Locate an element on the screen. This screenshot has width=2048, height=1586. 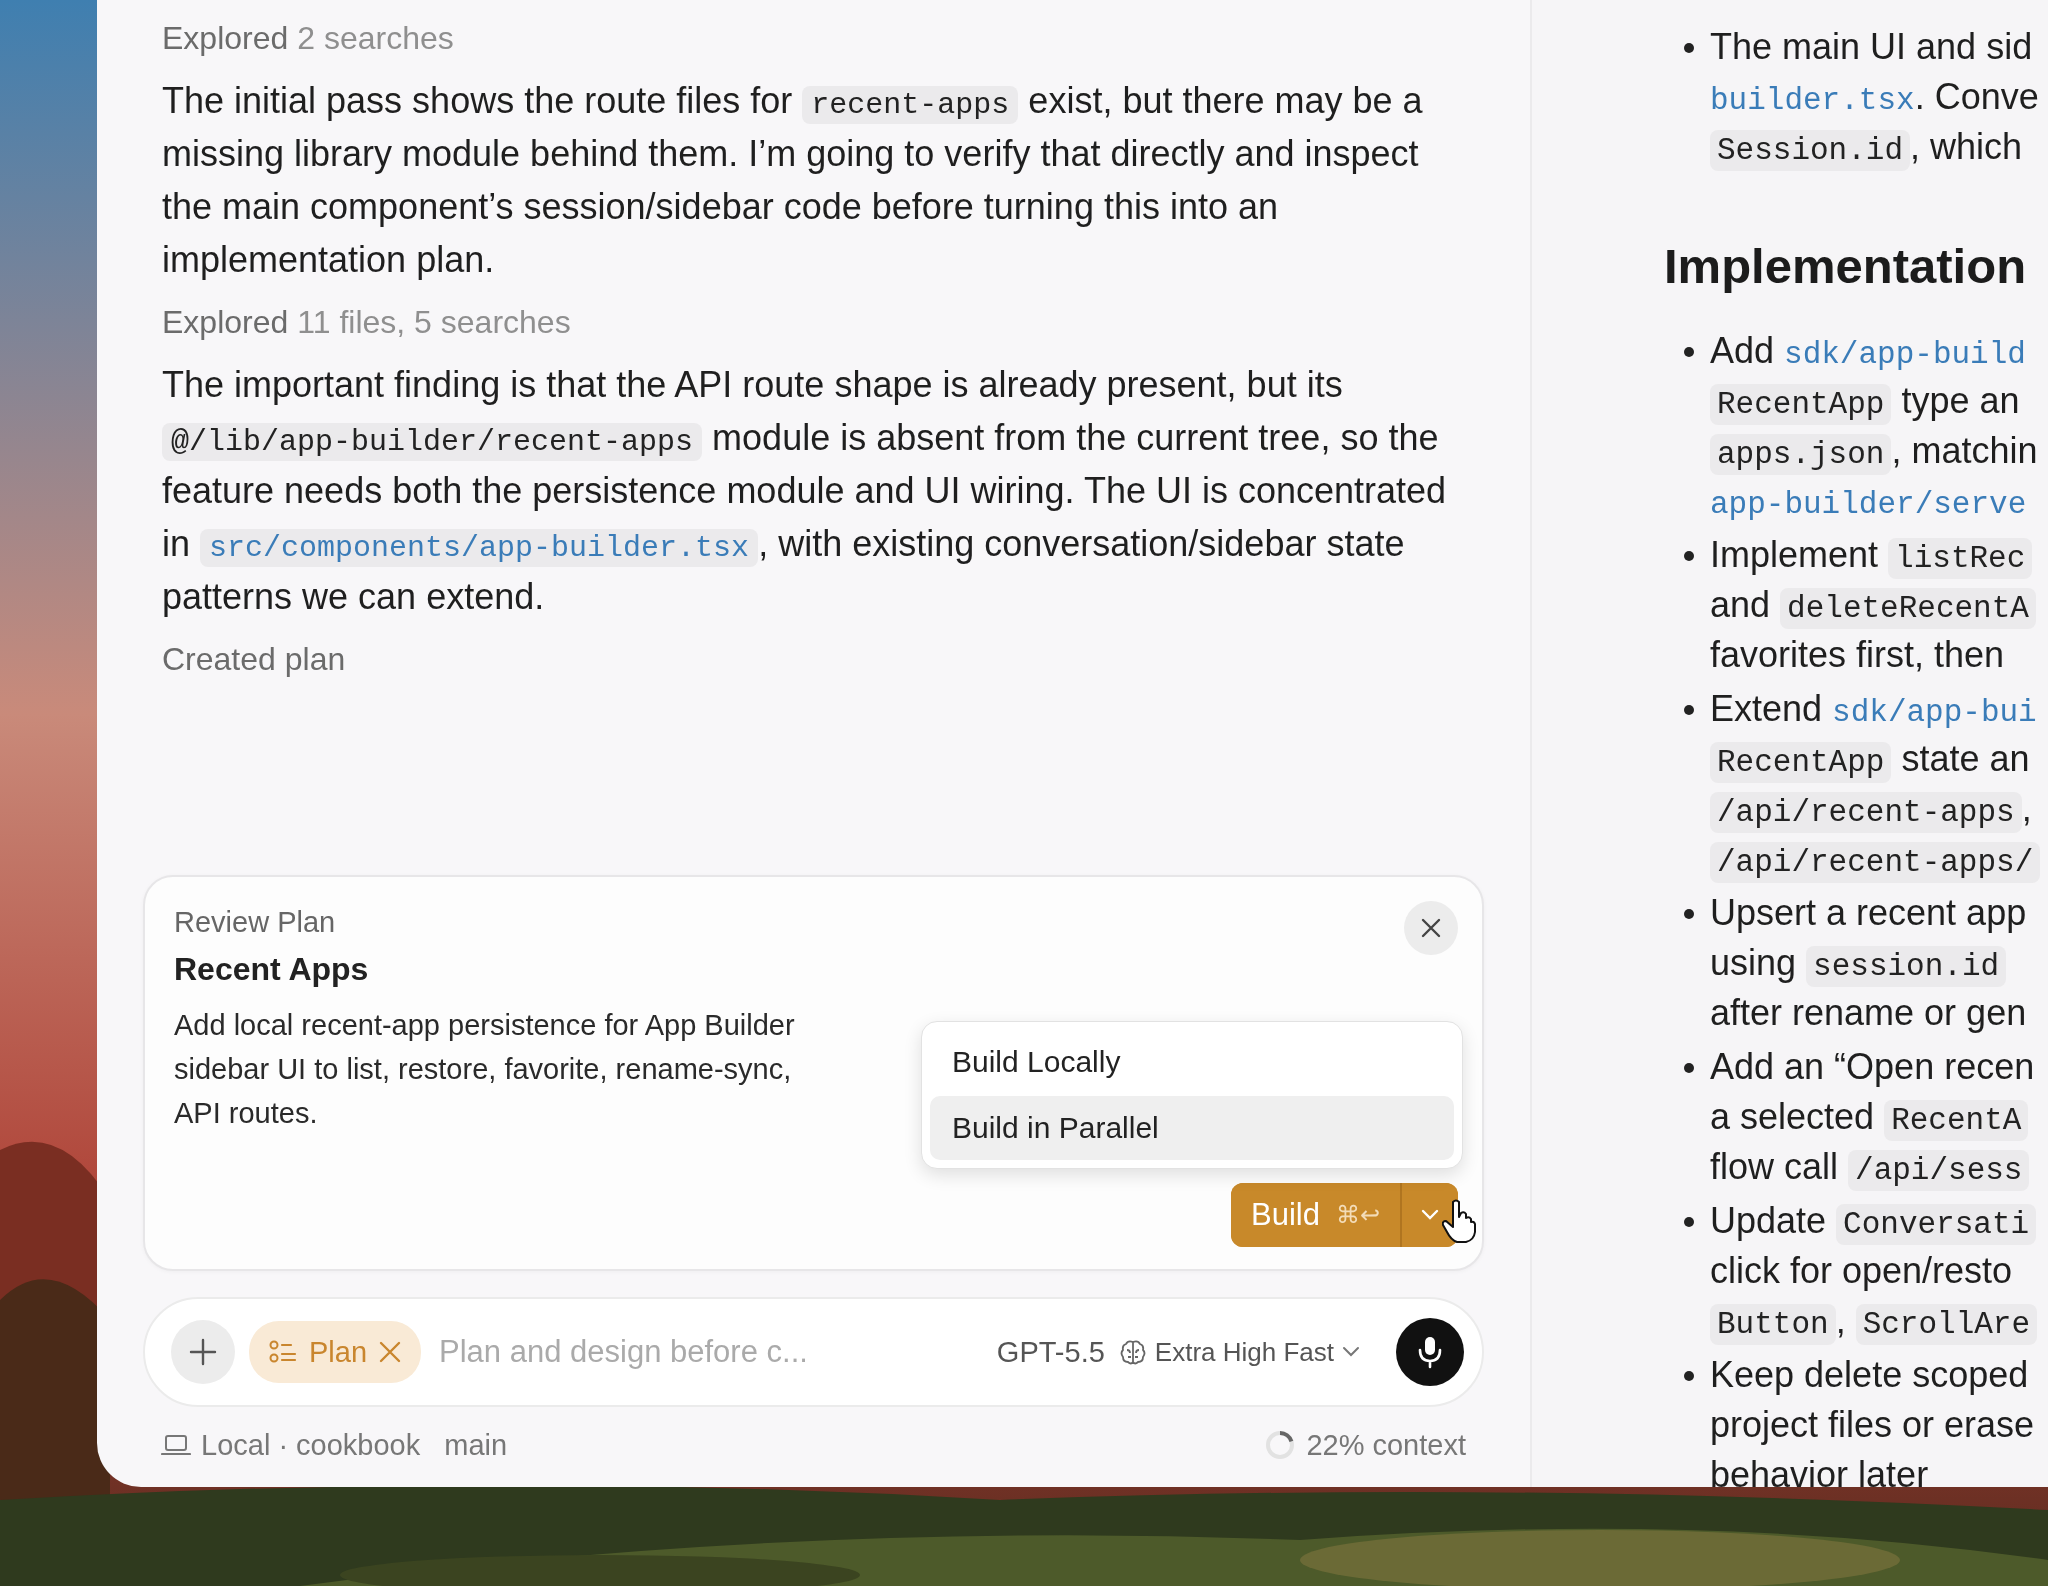
link: sdk/app-bui is located at coordinates (1934, 712).